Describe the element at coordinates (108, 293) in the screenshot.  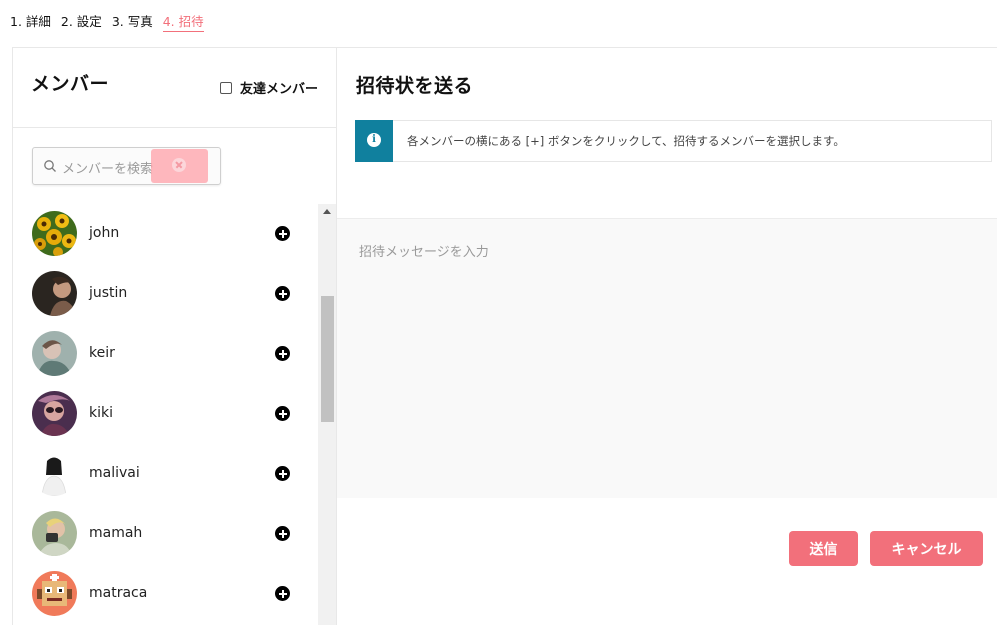
I see `member-name: justin` at that location.